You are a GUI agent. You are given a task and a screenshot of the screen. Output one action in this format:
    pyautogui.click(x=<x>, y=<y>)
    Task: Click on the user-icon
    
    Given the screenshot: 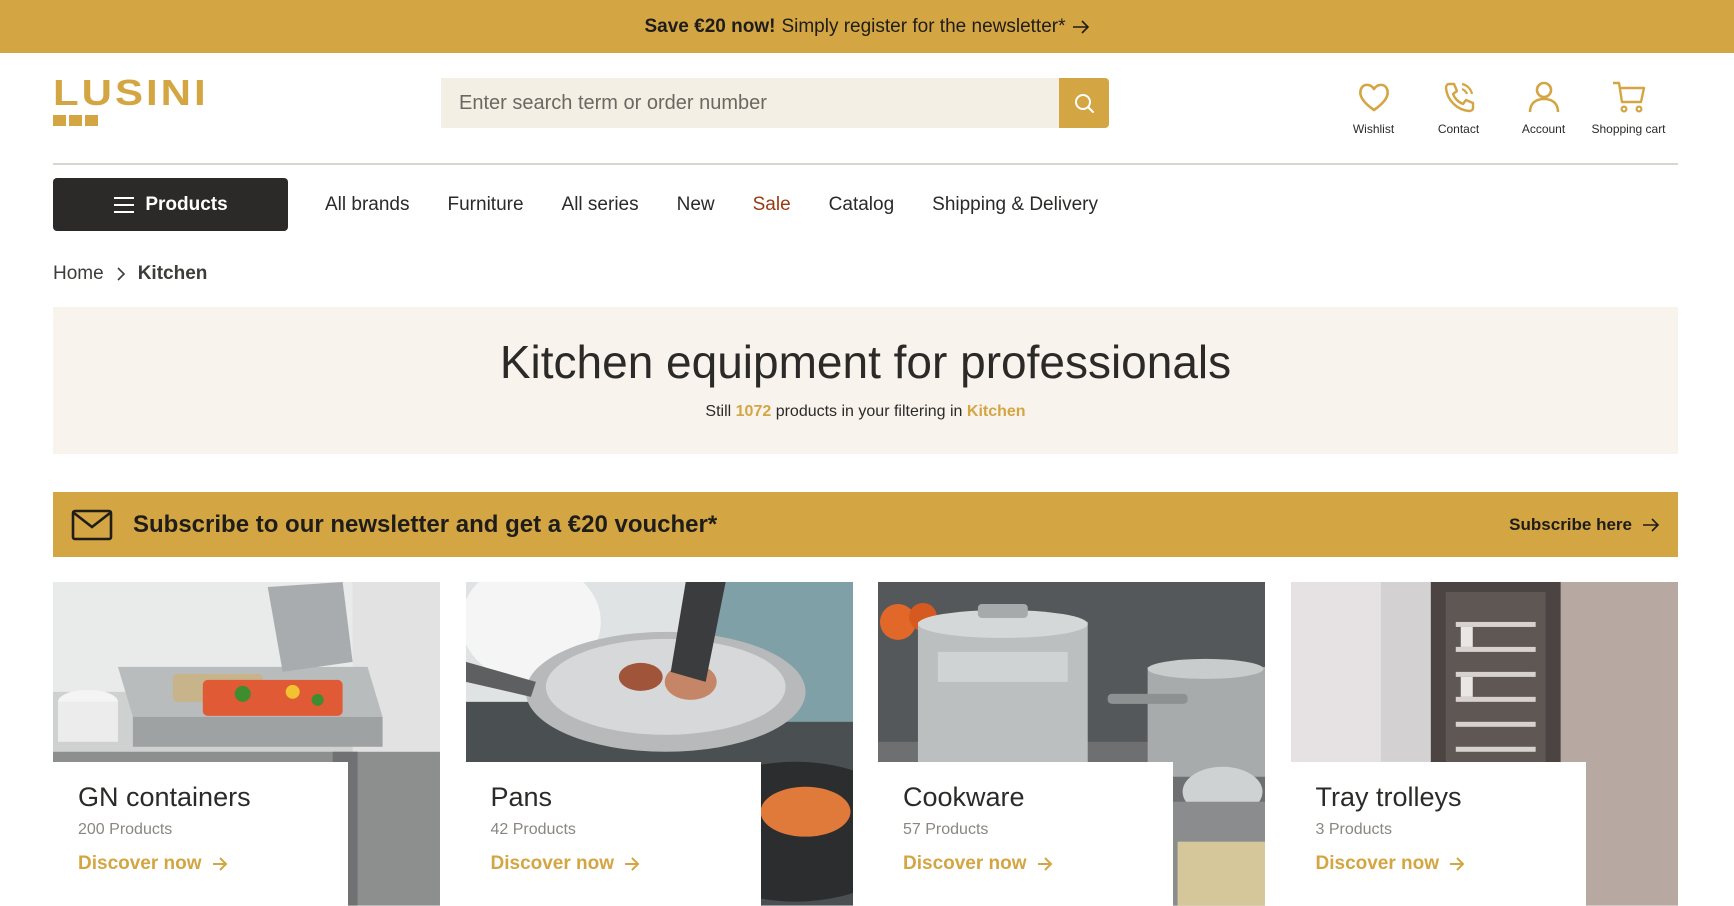 What is the action you would take?
    pyautogui.click(x=1543, y=97)
    